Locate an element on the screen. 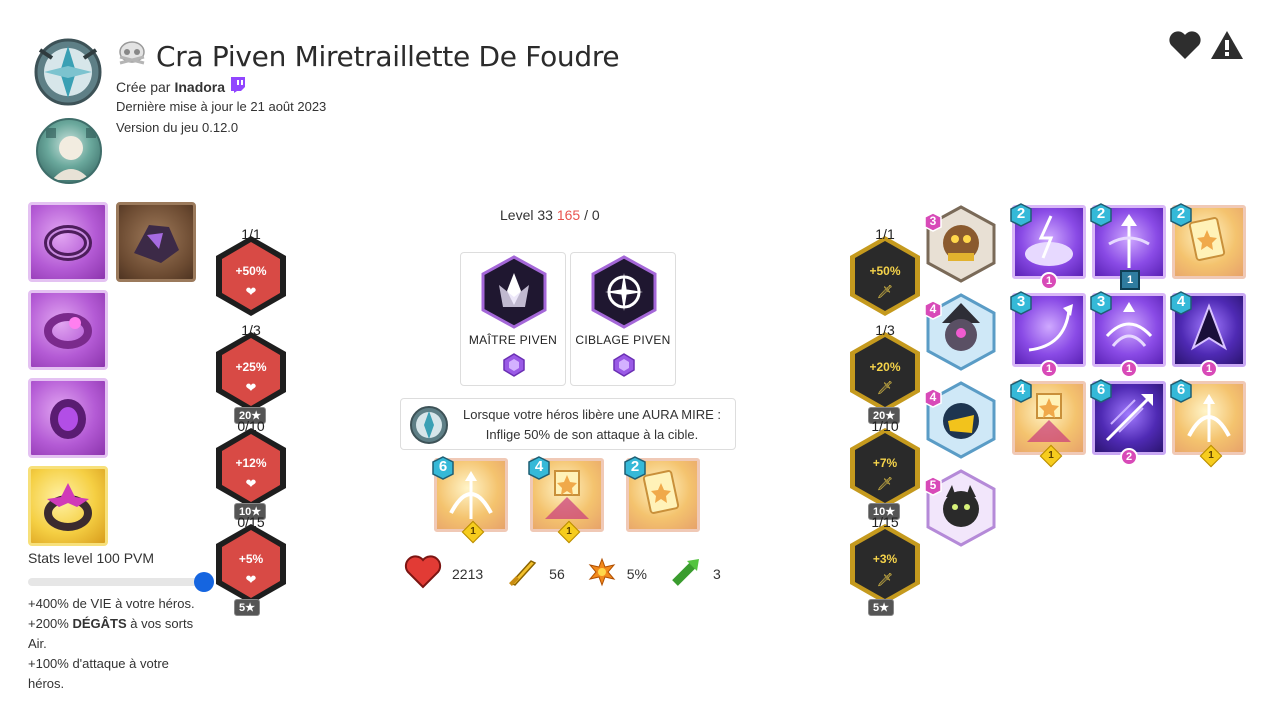  stat-damage: +200% DÉGÂTS à vos sorts is located at coordinates (123, 624).